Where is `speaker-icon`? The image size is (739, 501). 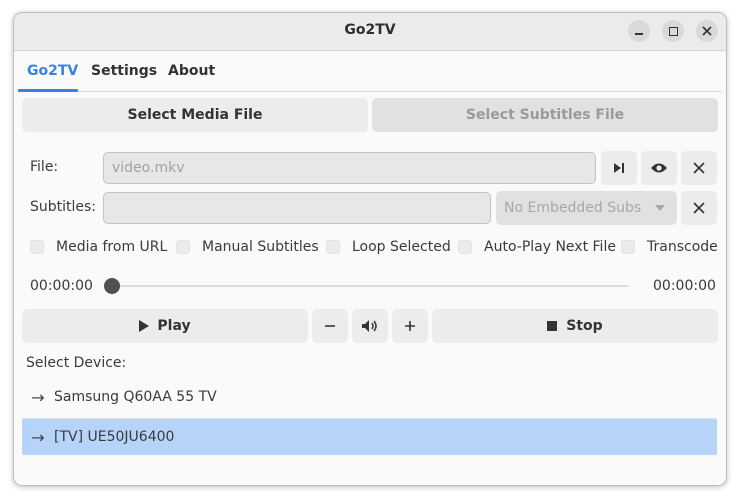 speaker-icon is located at coordinates (369, 326).